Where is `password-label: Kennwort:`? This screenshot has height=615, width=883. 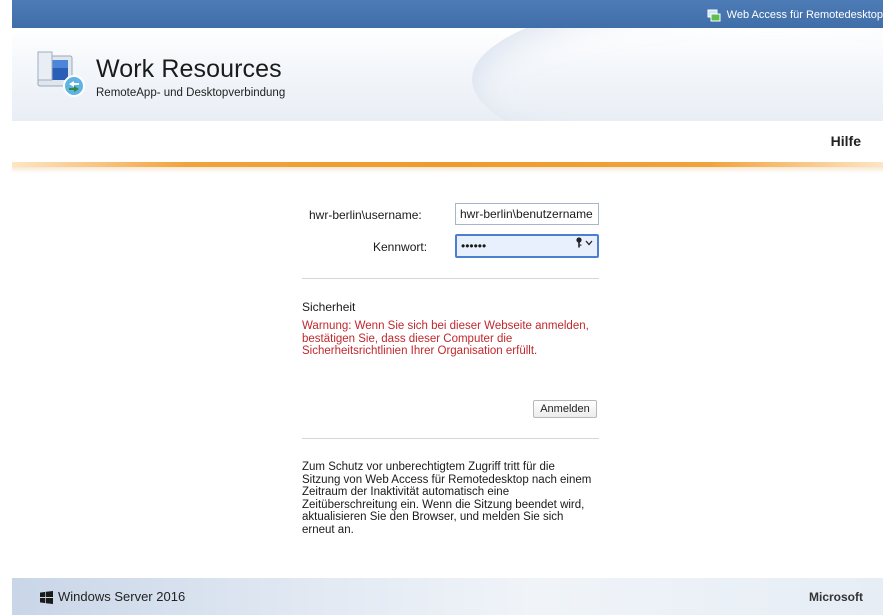 password-label: Kennwort: is located at coordinates (400, 247).